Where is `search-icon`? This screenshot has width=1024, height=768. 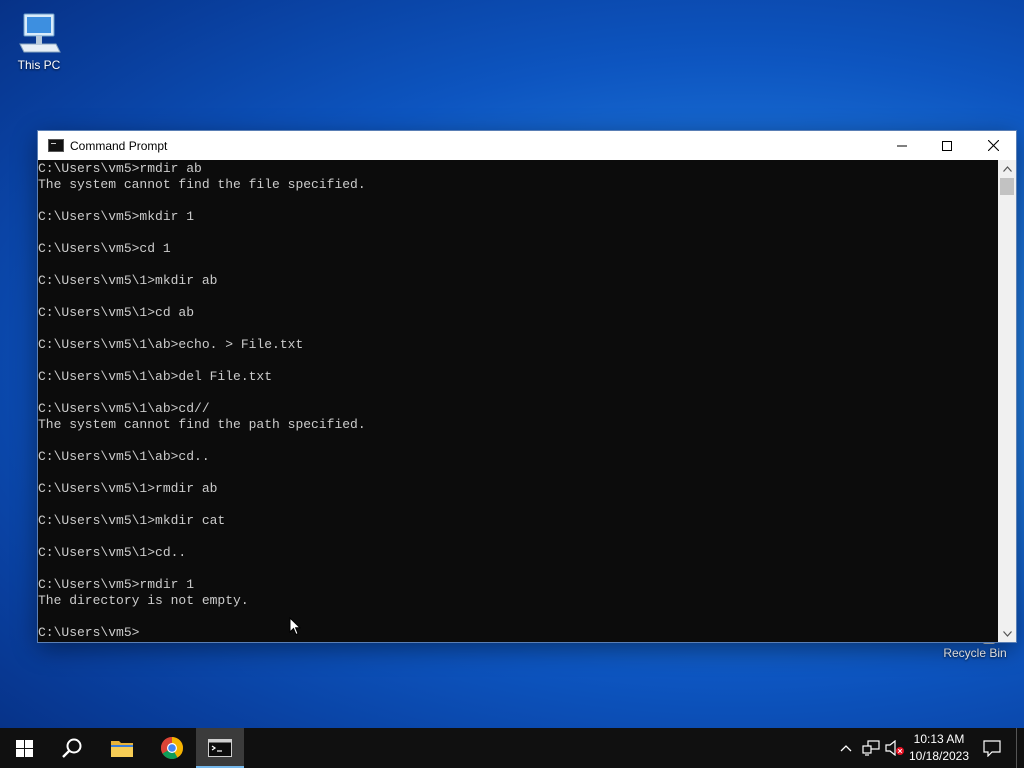 search-icon is located at coordinates (72, 748).